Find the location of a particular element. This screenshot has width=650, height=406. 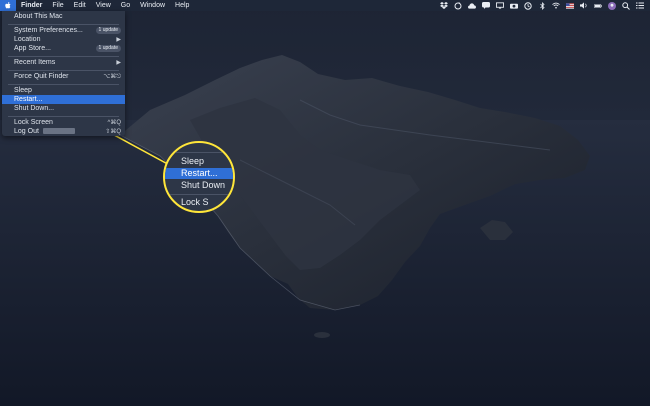

menu-item-label: Log Out is located at coordinates (59, 131).